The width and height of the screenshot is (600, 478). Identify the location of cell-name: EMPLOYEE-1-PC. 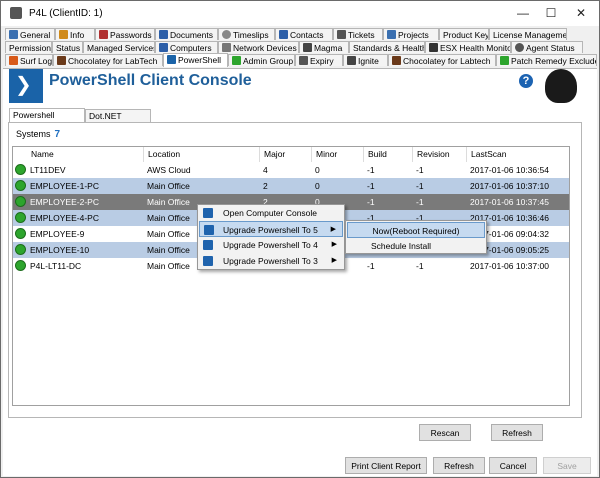
(64, 186).